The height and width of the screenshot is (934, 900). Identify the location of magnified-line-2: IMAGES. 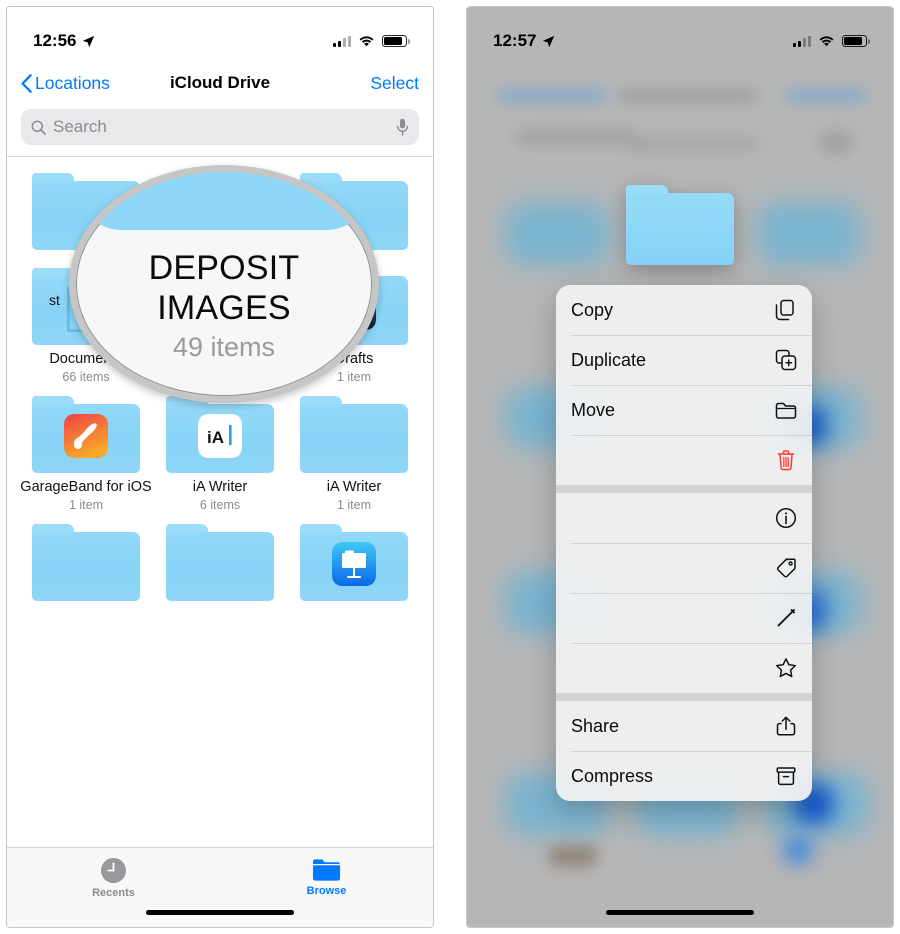
(224, 307).